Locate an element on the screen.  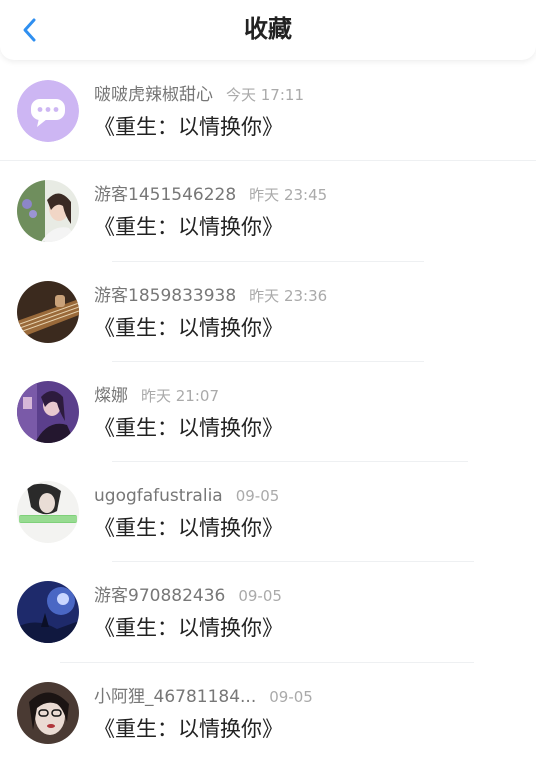
username: 啵啵虎辣椒甜心 is located at coordinates (153, 95).